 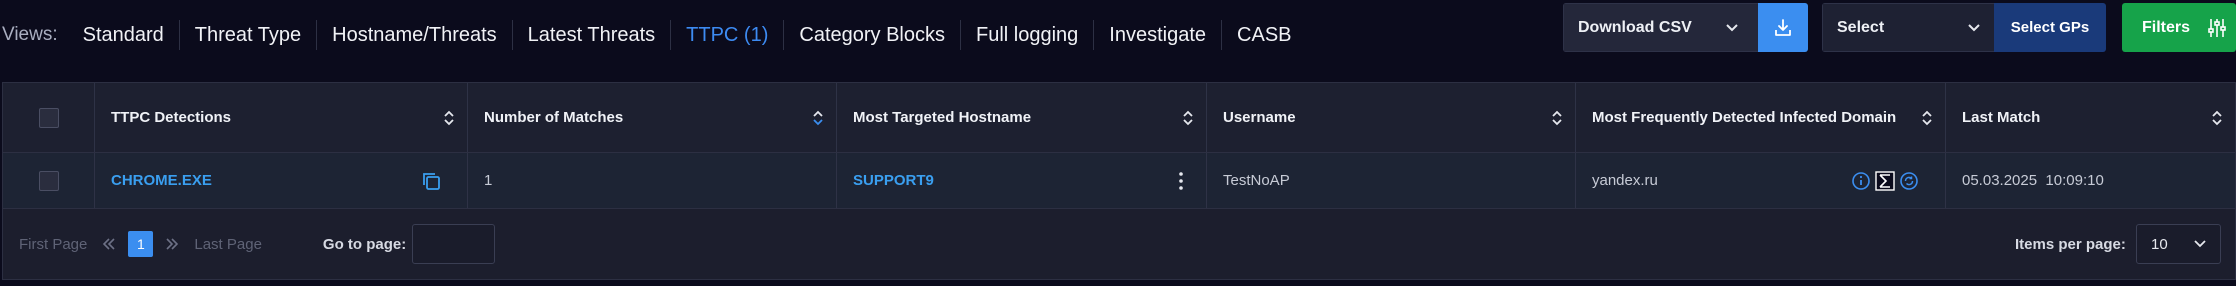 I want to click on download-icon-button, so click(x=1783, y=27).